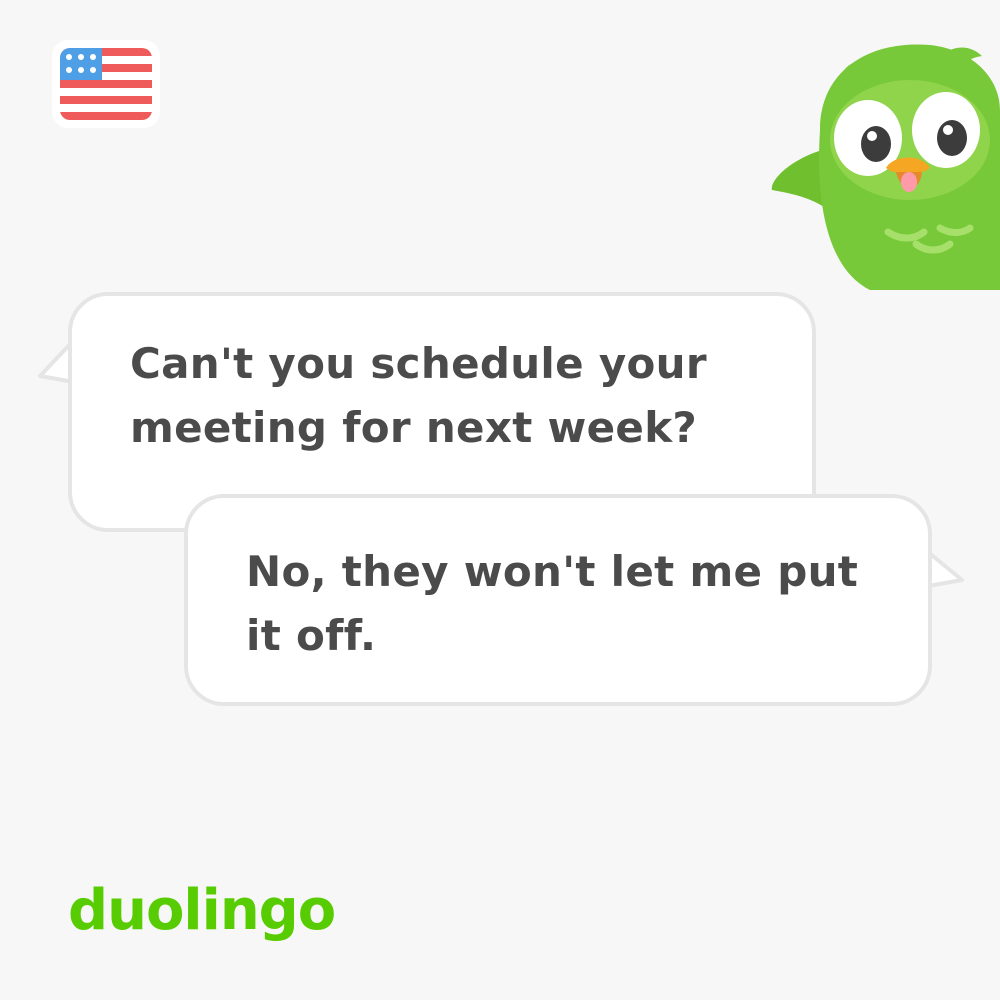 The image size is (1000, 1000). I want to click on us-flag-icon, so click(106, 84).